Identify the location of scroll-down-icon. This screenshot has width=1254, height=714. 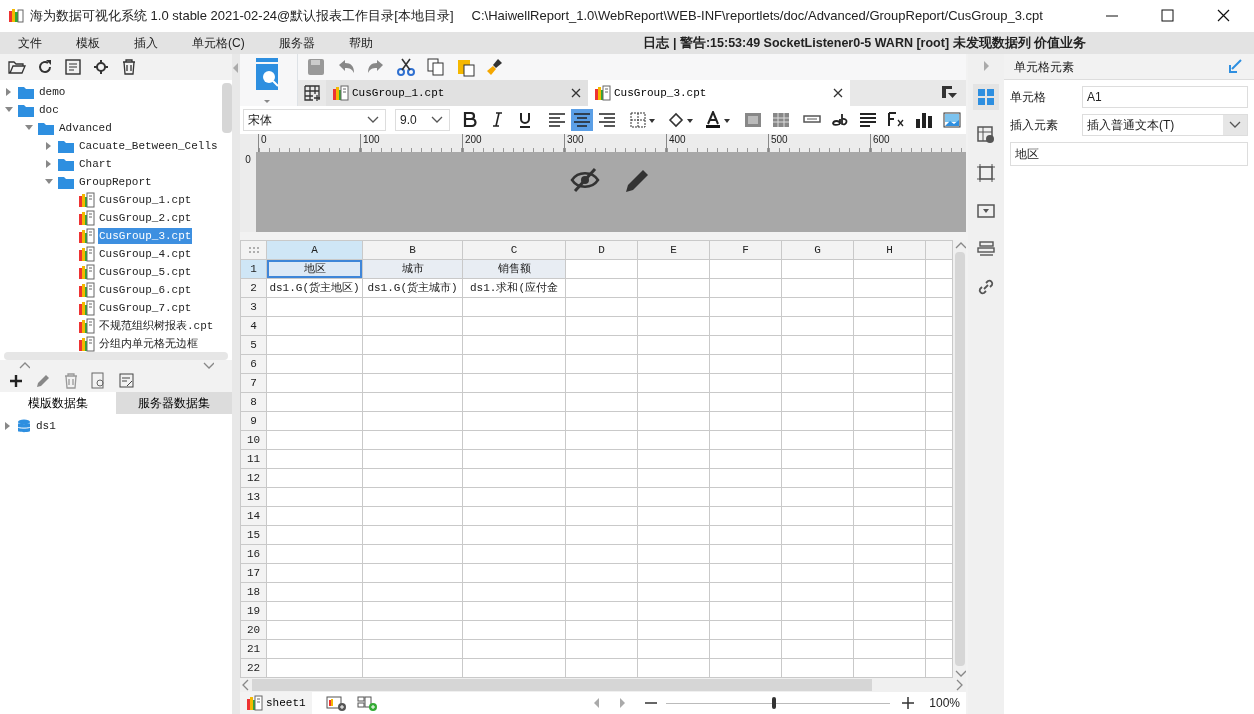
(959, 673).